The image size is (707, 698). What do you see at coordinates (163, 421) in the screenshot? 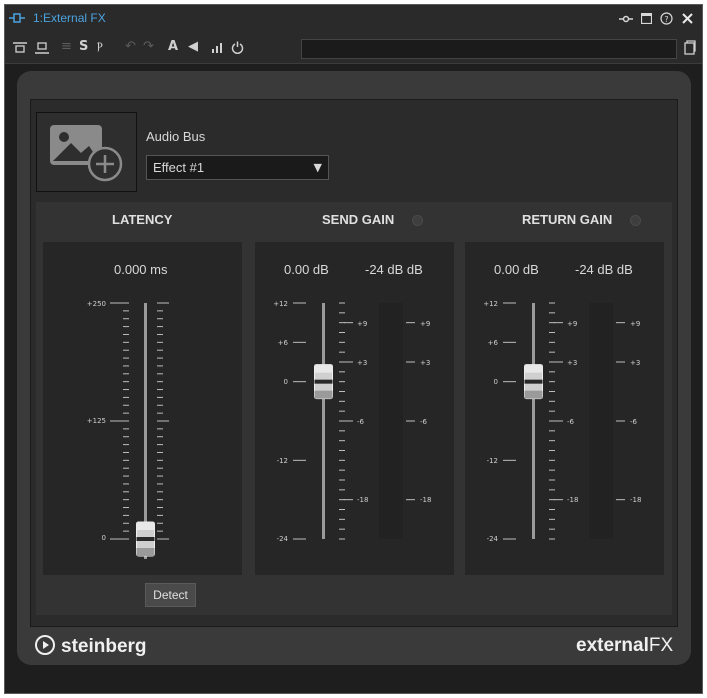
I see `latency-ticks-right` at bounding box center [163, 421].